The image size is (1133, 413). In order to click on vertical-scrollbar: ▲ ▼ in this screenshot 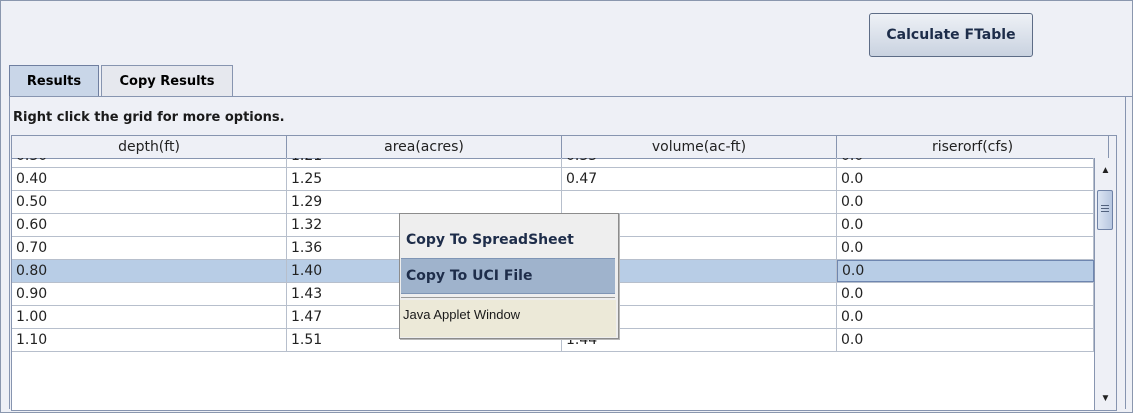, I will do `click(1105, 284)`.